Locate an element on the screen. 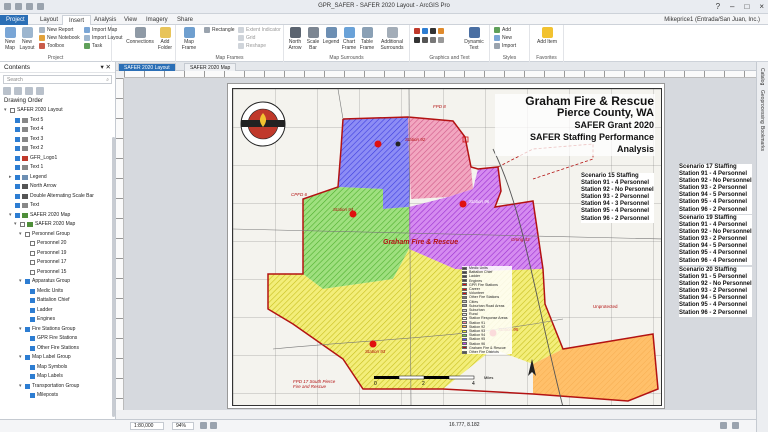  rectangle-dropdown: Rectangle is located at coordinates (219, 30).